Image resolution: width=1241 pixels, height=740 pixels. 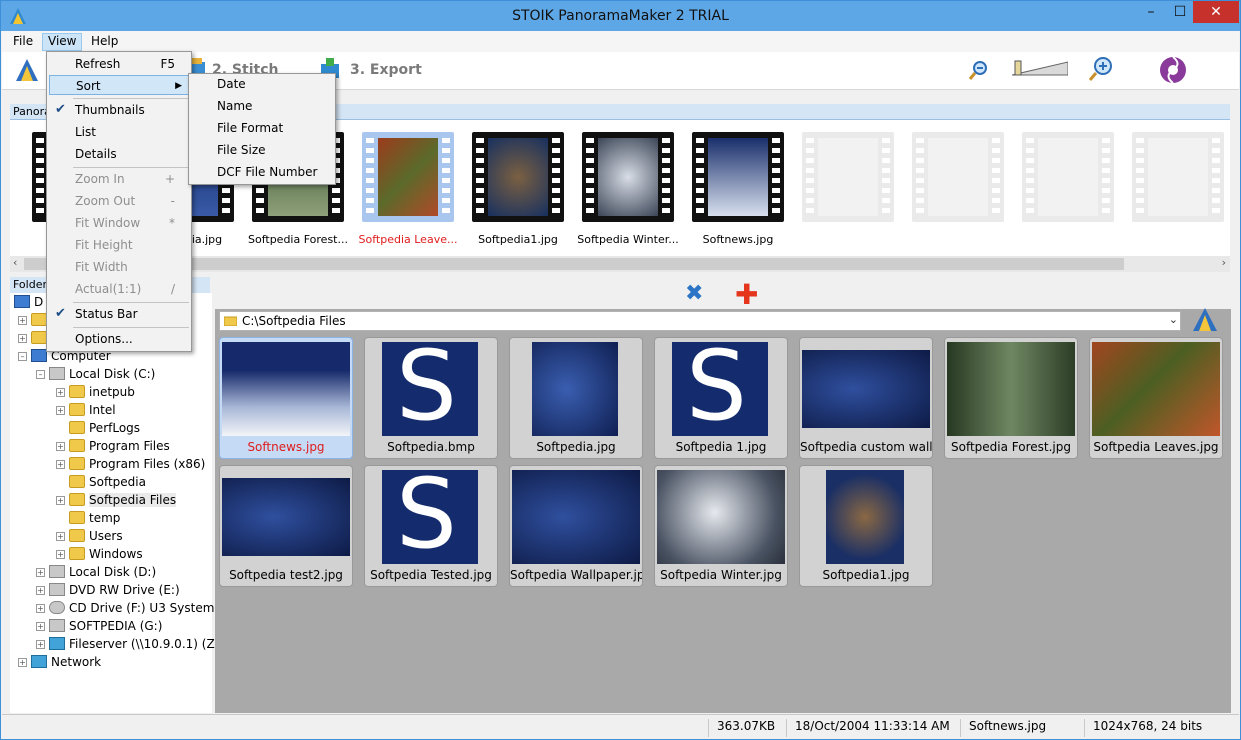 What do you see at coordinates (27, 70) in the screenshot?
I see `open-icon` at bounding box center [27, 70].